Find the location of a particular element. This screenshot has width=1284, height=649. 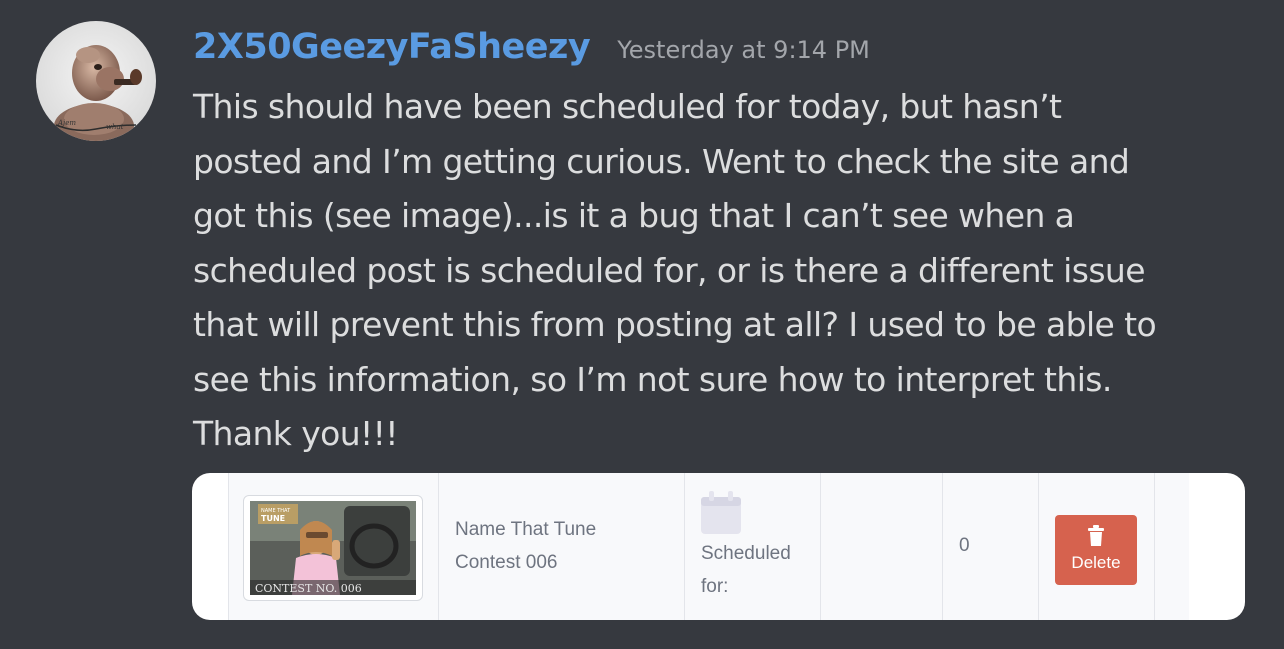

trash-icon is located at coordinates (1096, 535).